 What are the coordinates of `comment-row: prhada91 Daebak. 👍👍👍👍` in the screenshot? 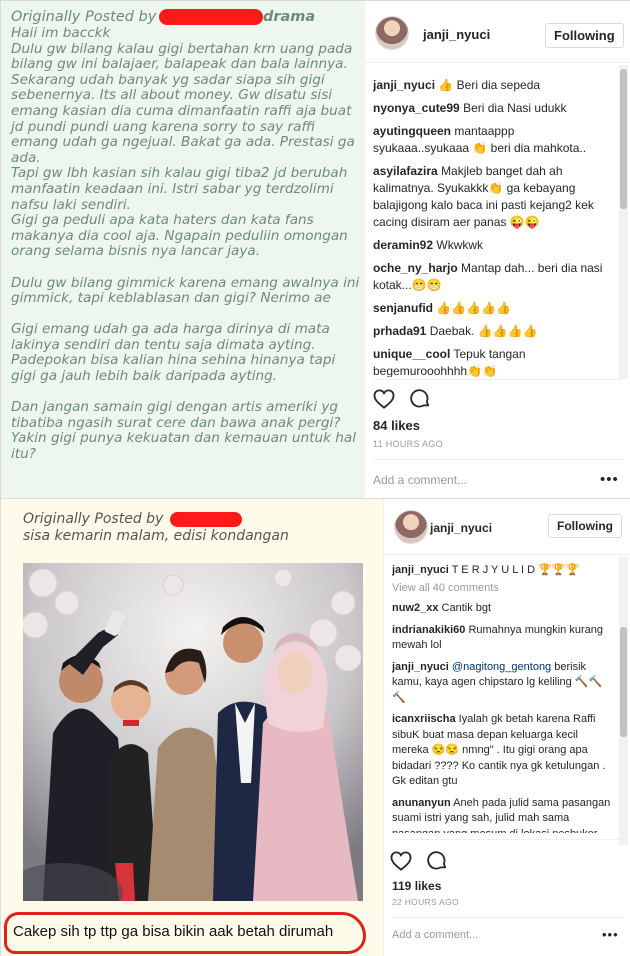 It's located at (492, 331).